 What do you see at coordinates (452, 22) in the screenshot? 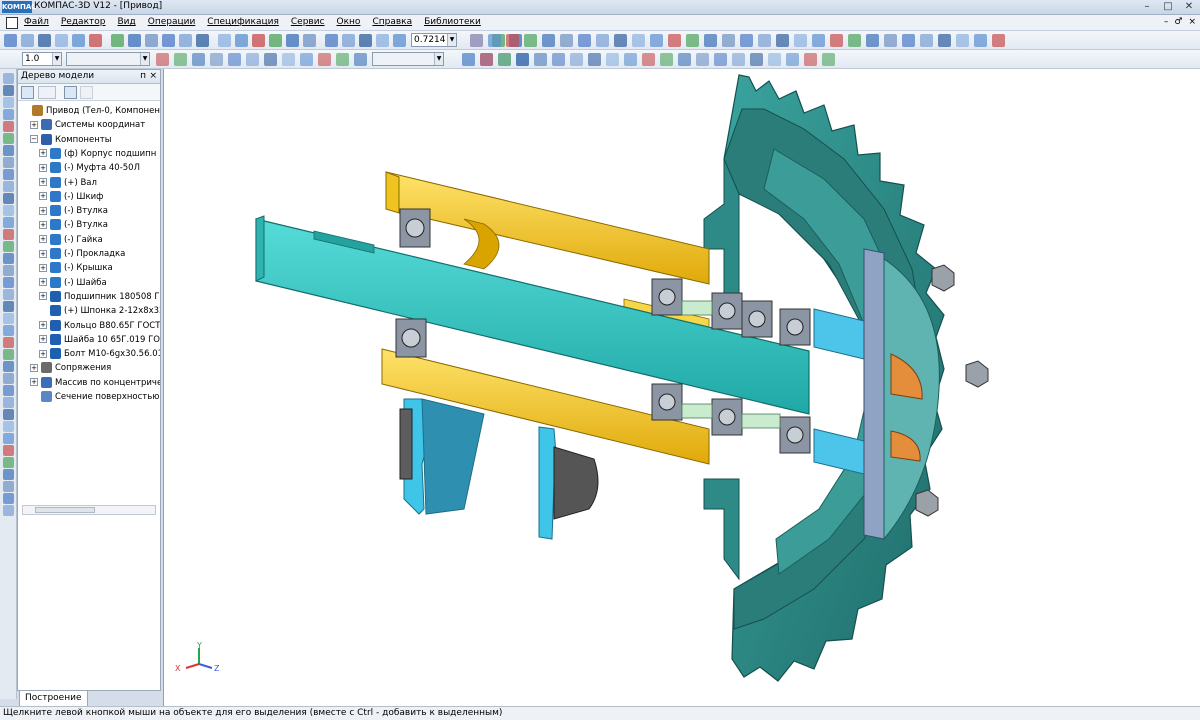
I see `menu-libraries: Библиотеки` at bounding box center [452, 22].